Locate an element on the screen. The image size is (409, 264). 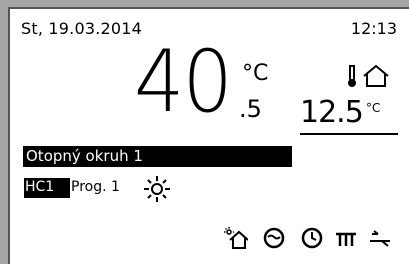
room-temperature: 40 is located at coordinates (183, 82).